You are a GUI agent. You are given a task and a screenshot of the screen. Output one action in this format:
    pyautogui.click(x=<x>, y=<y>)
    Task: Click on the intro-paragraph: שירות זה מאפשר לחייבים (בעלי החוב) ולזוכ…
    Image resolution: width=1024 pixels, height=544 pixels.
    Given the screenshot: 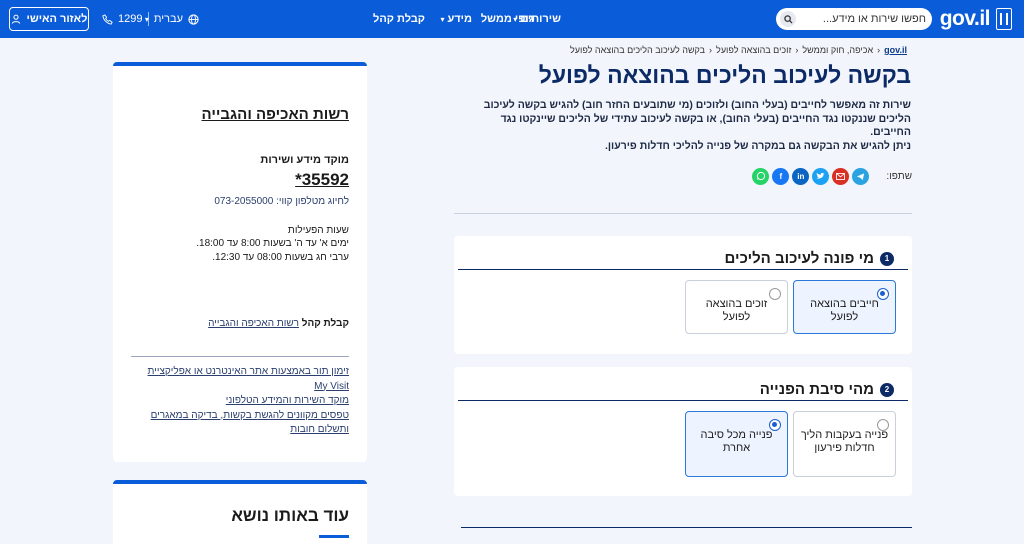 What is the action you would take?
    pyautogui.click(x=697, y=118)
    